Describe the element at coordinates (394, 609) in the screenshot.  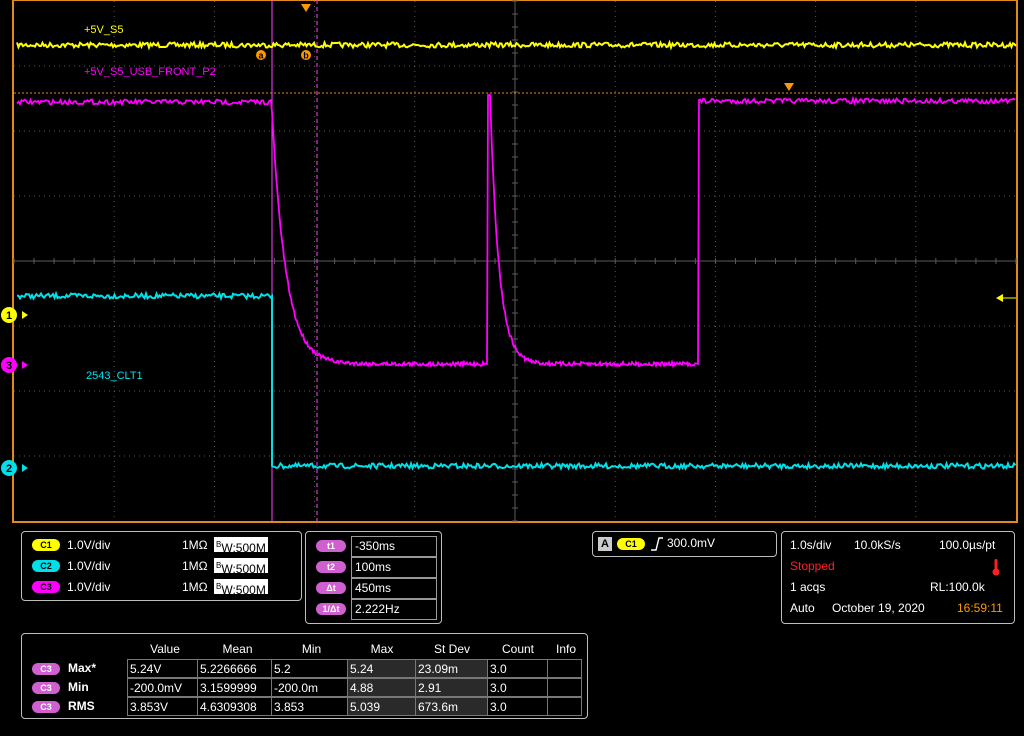
I see `inv-delta-t-value: 2.222Hz` at that location.